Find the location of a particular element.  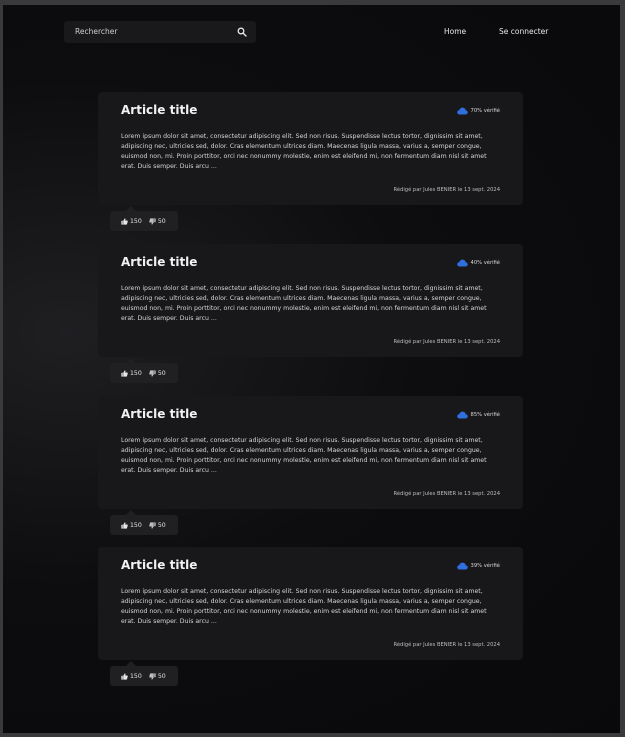

verified-percent: 39% vérifié is located at coordinates (485, 566).